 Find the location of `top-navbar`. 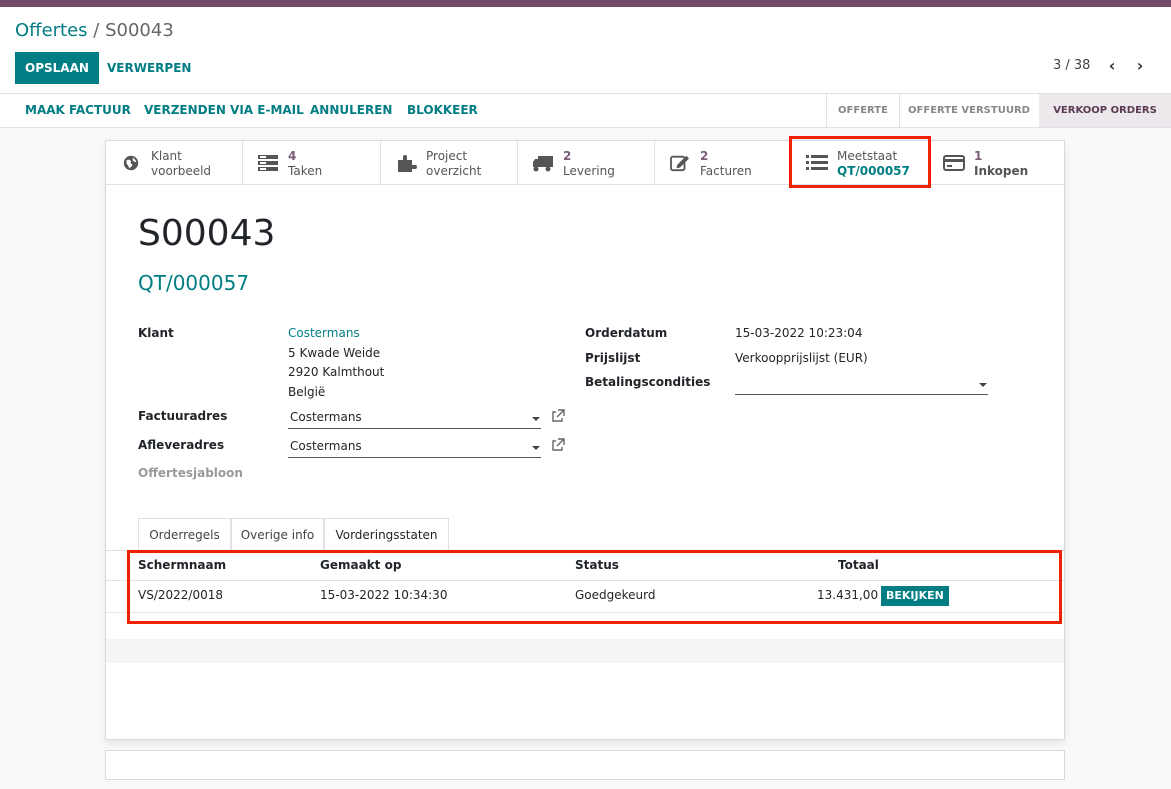

top-navbar is located at coordinates (585, 3).